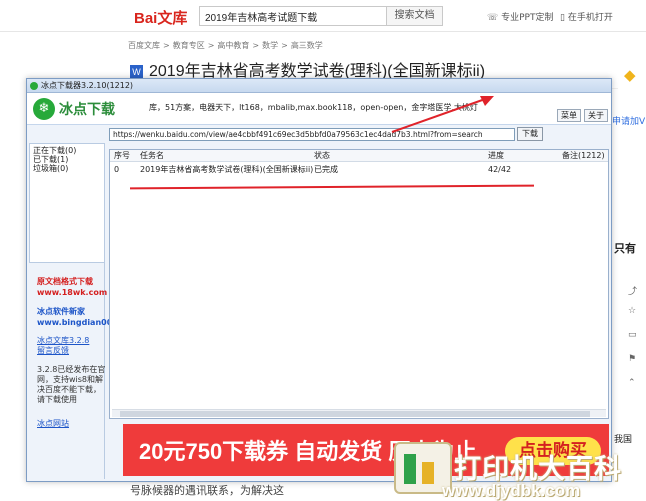 The width and height of the screenshot is (646, 501). I want to click on row-index: 0, so click(117, 169).